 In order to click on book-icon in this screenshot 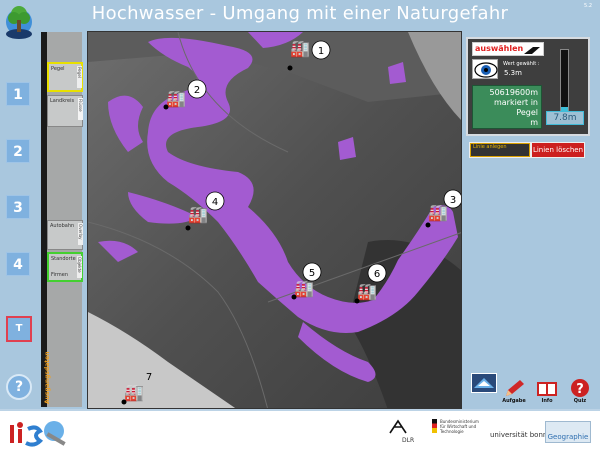, I will do `click(547, 389)`.